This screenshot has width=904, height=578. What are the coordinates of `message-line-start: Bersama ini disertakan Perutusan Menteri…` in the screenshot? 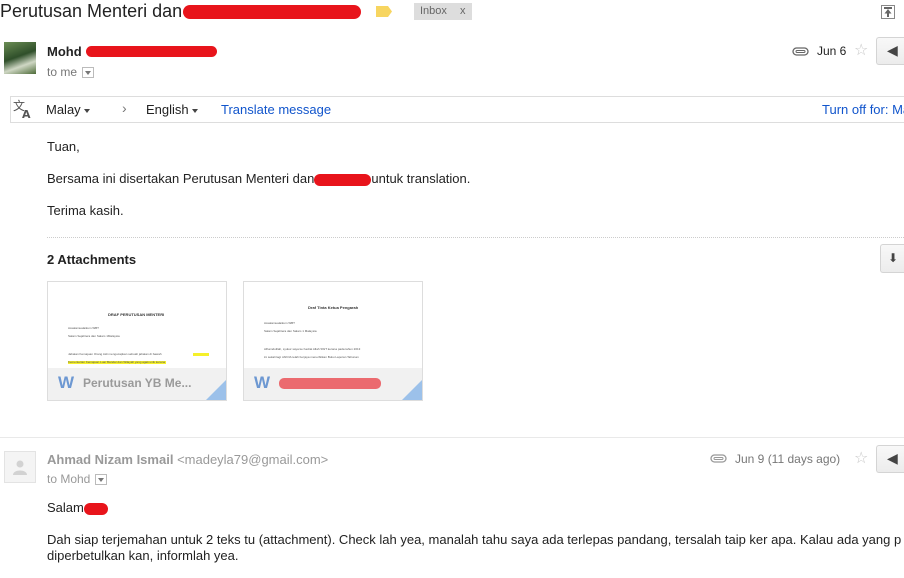 It's located at (181, 178).